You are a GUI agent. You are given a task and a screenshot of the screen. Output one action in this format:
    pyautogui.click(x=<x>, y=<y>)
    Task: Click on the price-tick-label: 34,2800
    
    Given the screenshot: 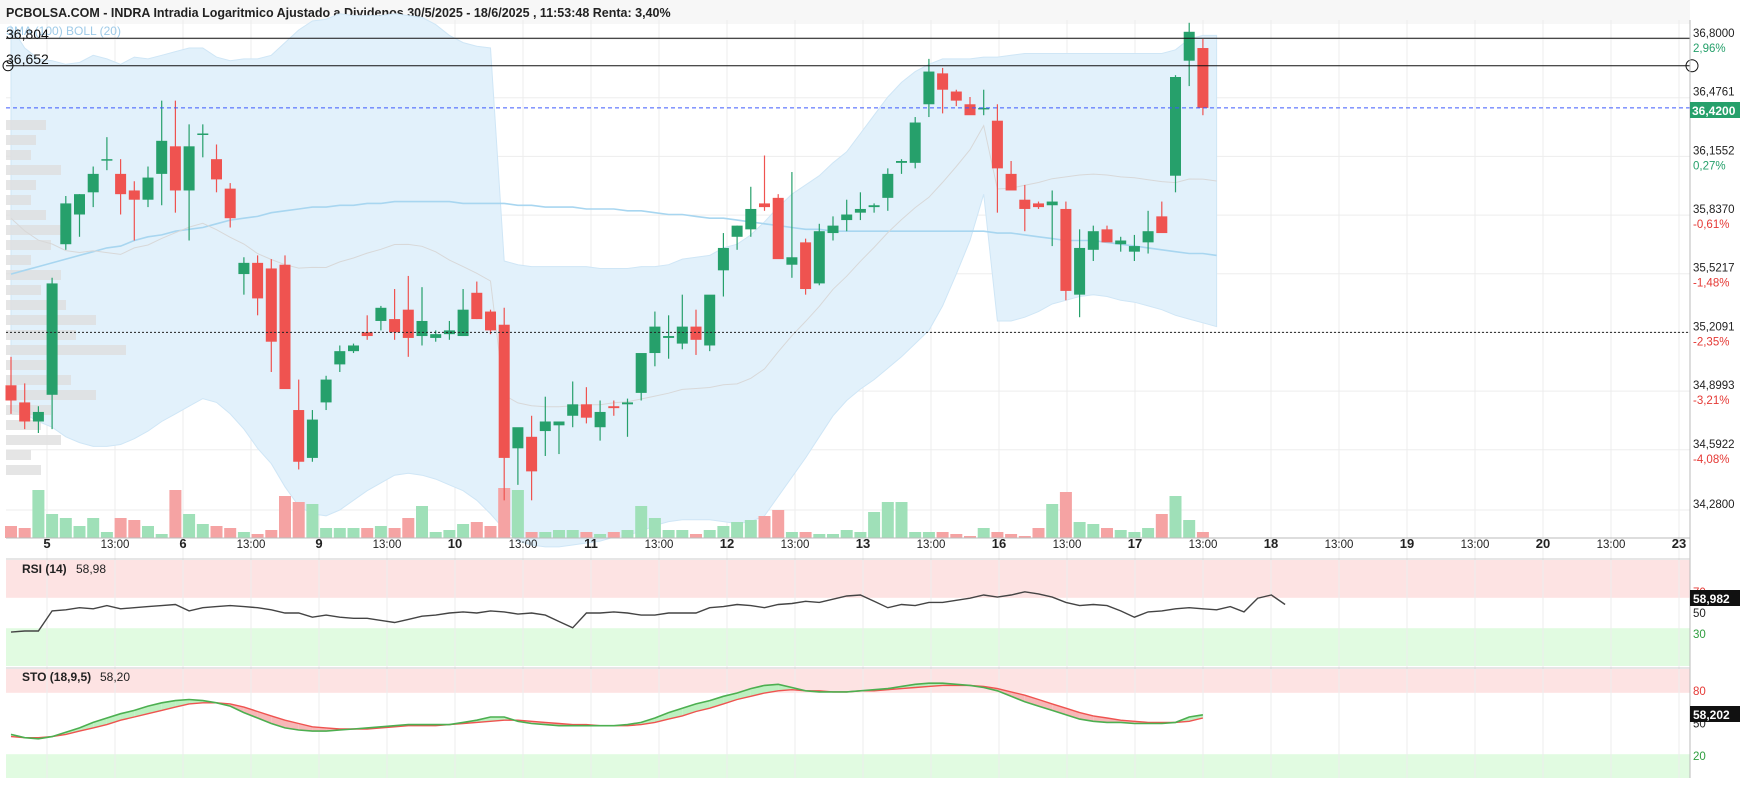 What is the action you would take?
    pyautogui.click(x=1714, y=505)
    